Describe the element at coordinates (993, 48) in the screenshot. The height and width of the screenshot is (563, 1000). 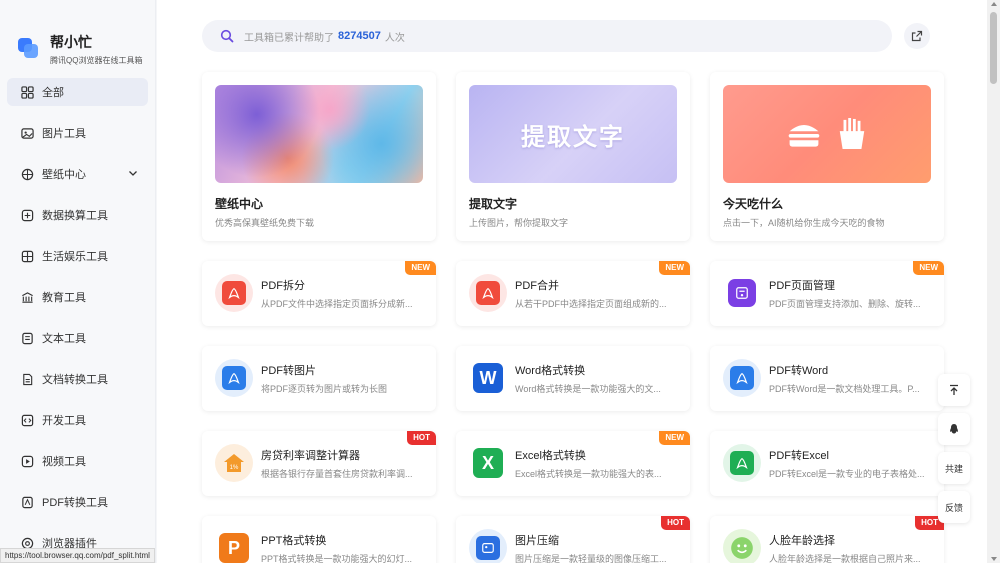
I see `scroll-thumb` at that location.